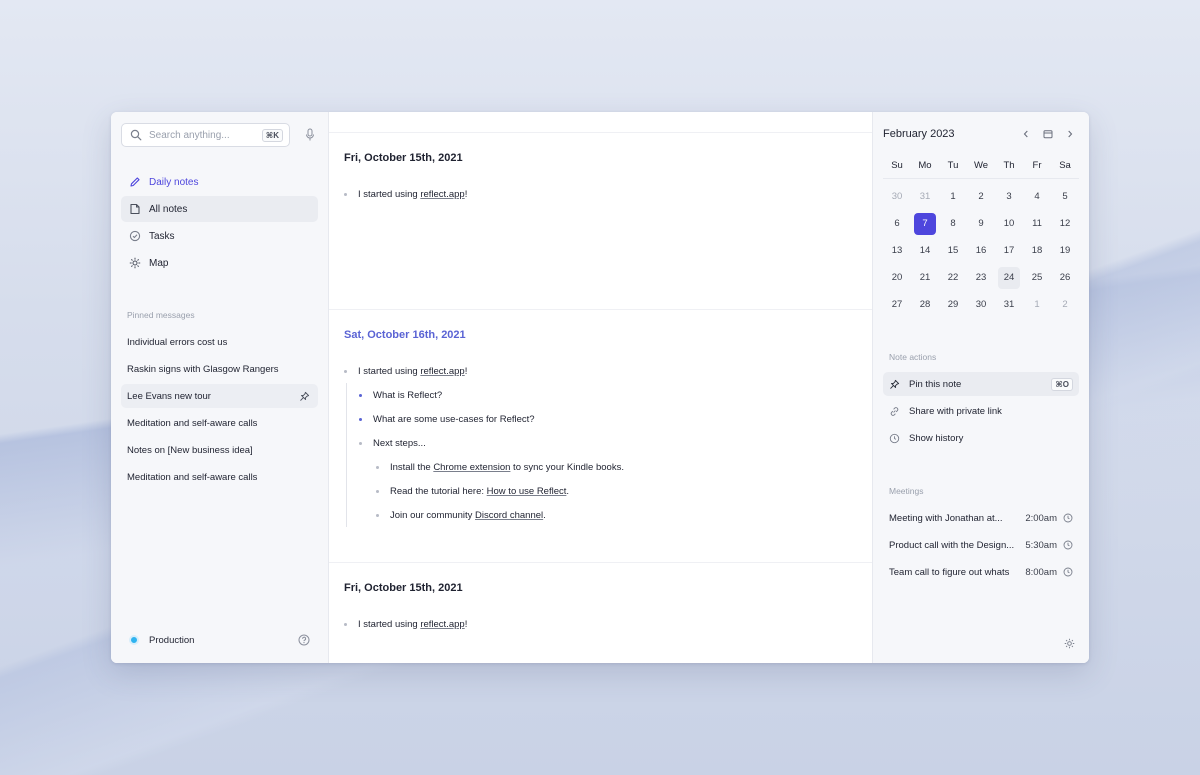 The width and height of the screenshot is (1200, 775). I want to click on pin-note-action: Pin this note ⌘O, so click(981, 384).